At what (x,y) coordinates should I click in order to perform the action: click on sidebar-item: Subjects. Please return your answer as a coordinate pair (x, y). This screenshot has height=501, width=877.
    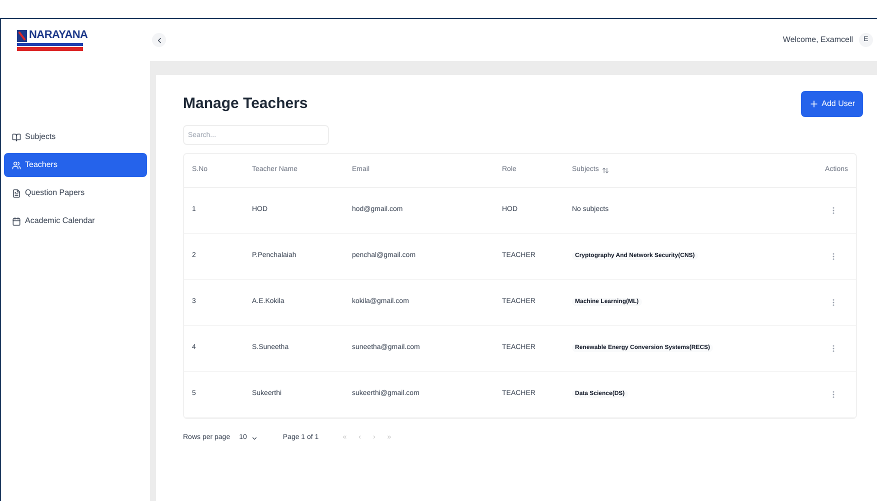
    Looking at the image, I should click on (75, 137).